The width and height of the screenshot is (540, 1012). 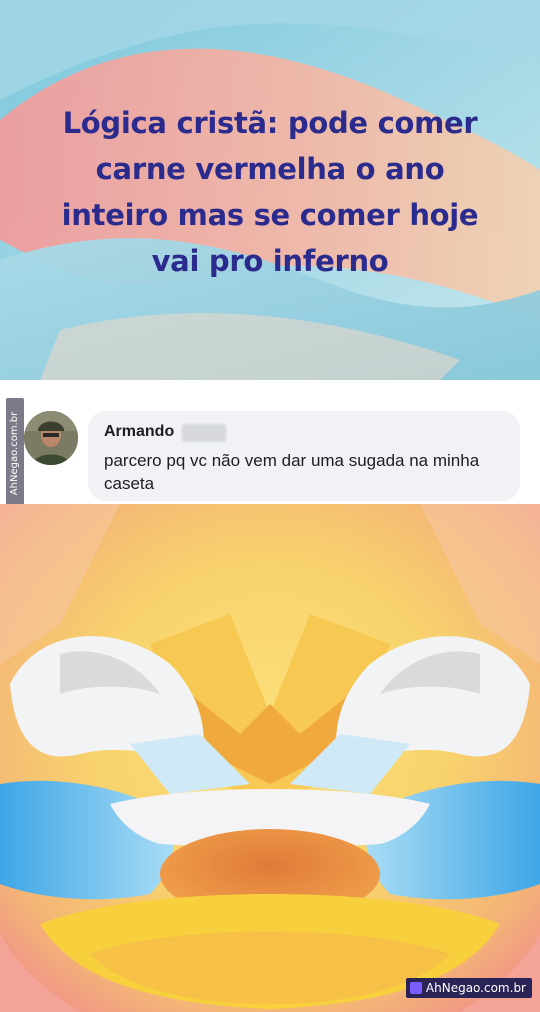 I want to click on bottom-watermark: AhNegao.com.br, so click(x=468, y=988).